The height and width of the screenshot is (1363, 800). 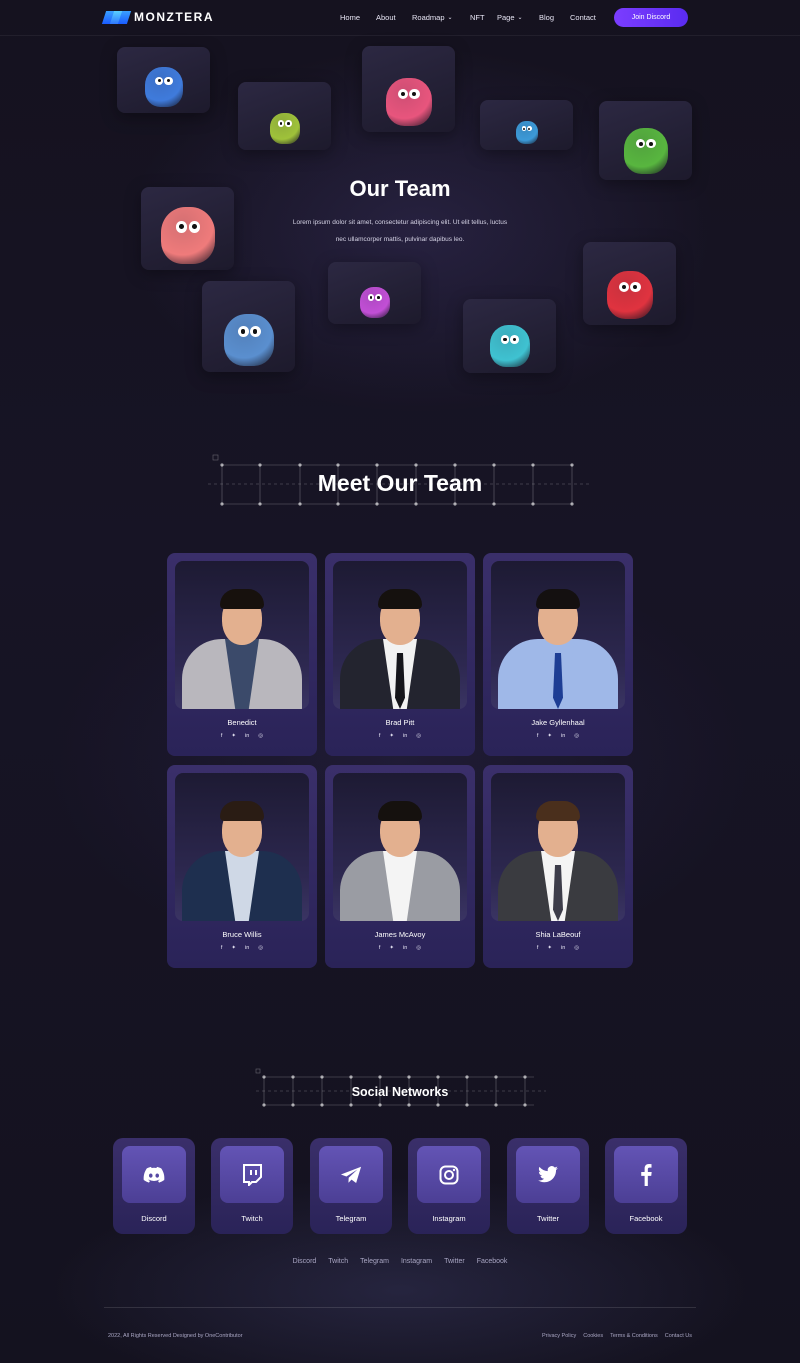 What do you see at coordinates (242, 654) in the screenshot?
I see `team-member-card: Benedict f ✦ in ◎` at bounding box center [242, 654].